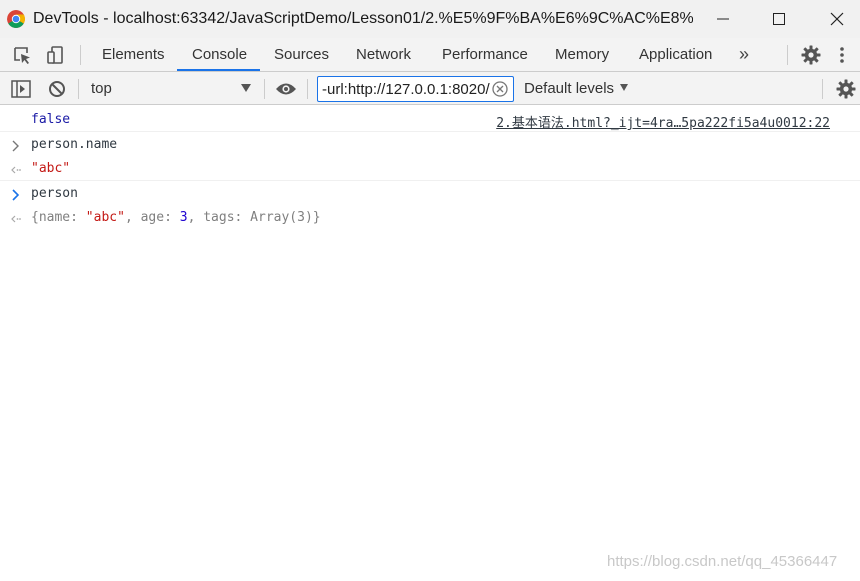  Describe the element at coordinates (219, 54) in the screenshot. I see `tab-console: Console` at that location.